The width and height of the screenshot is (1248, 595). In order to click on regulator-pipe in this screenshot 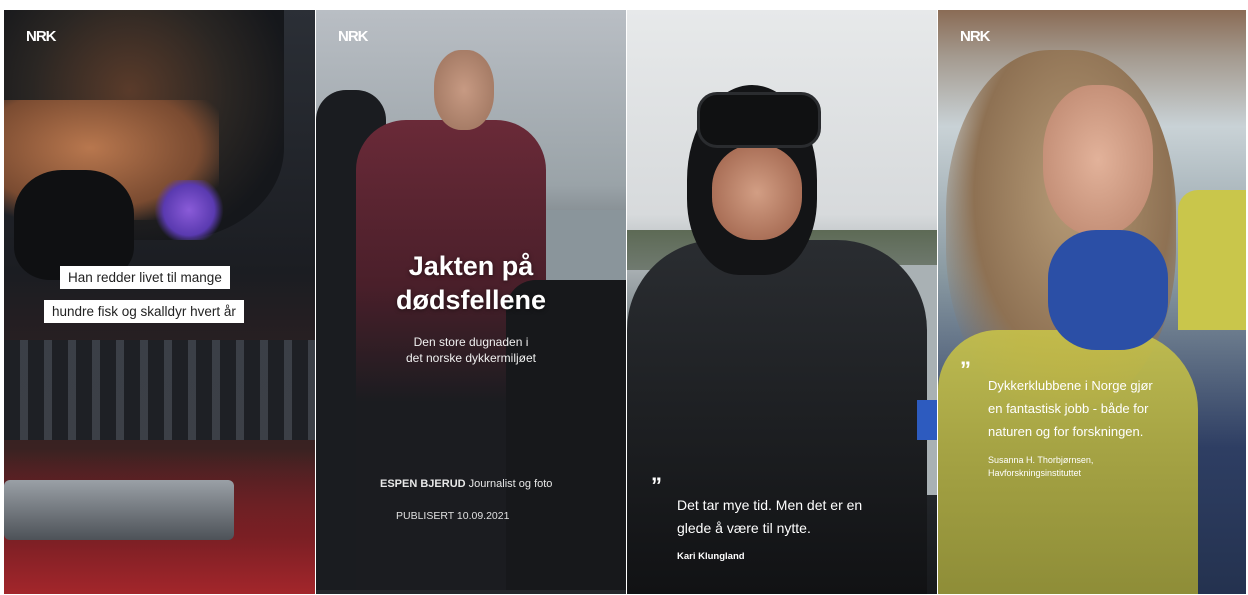, I will do `click(119, 510)`.